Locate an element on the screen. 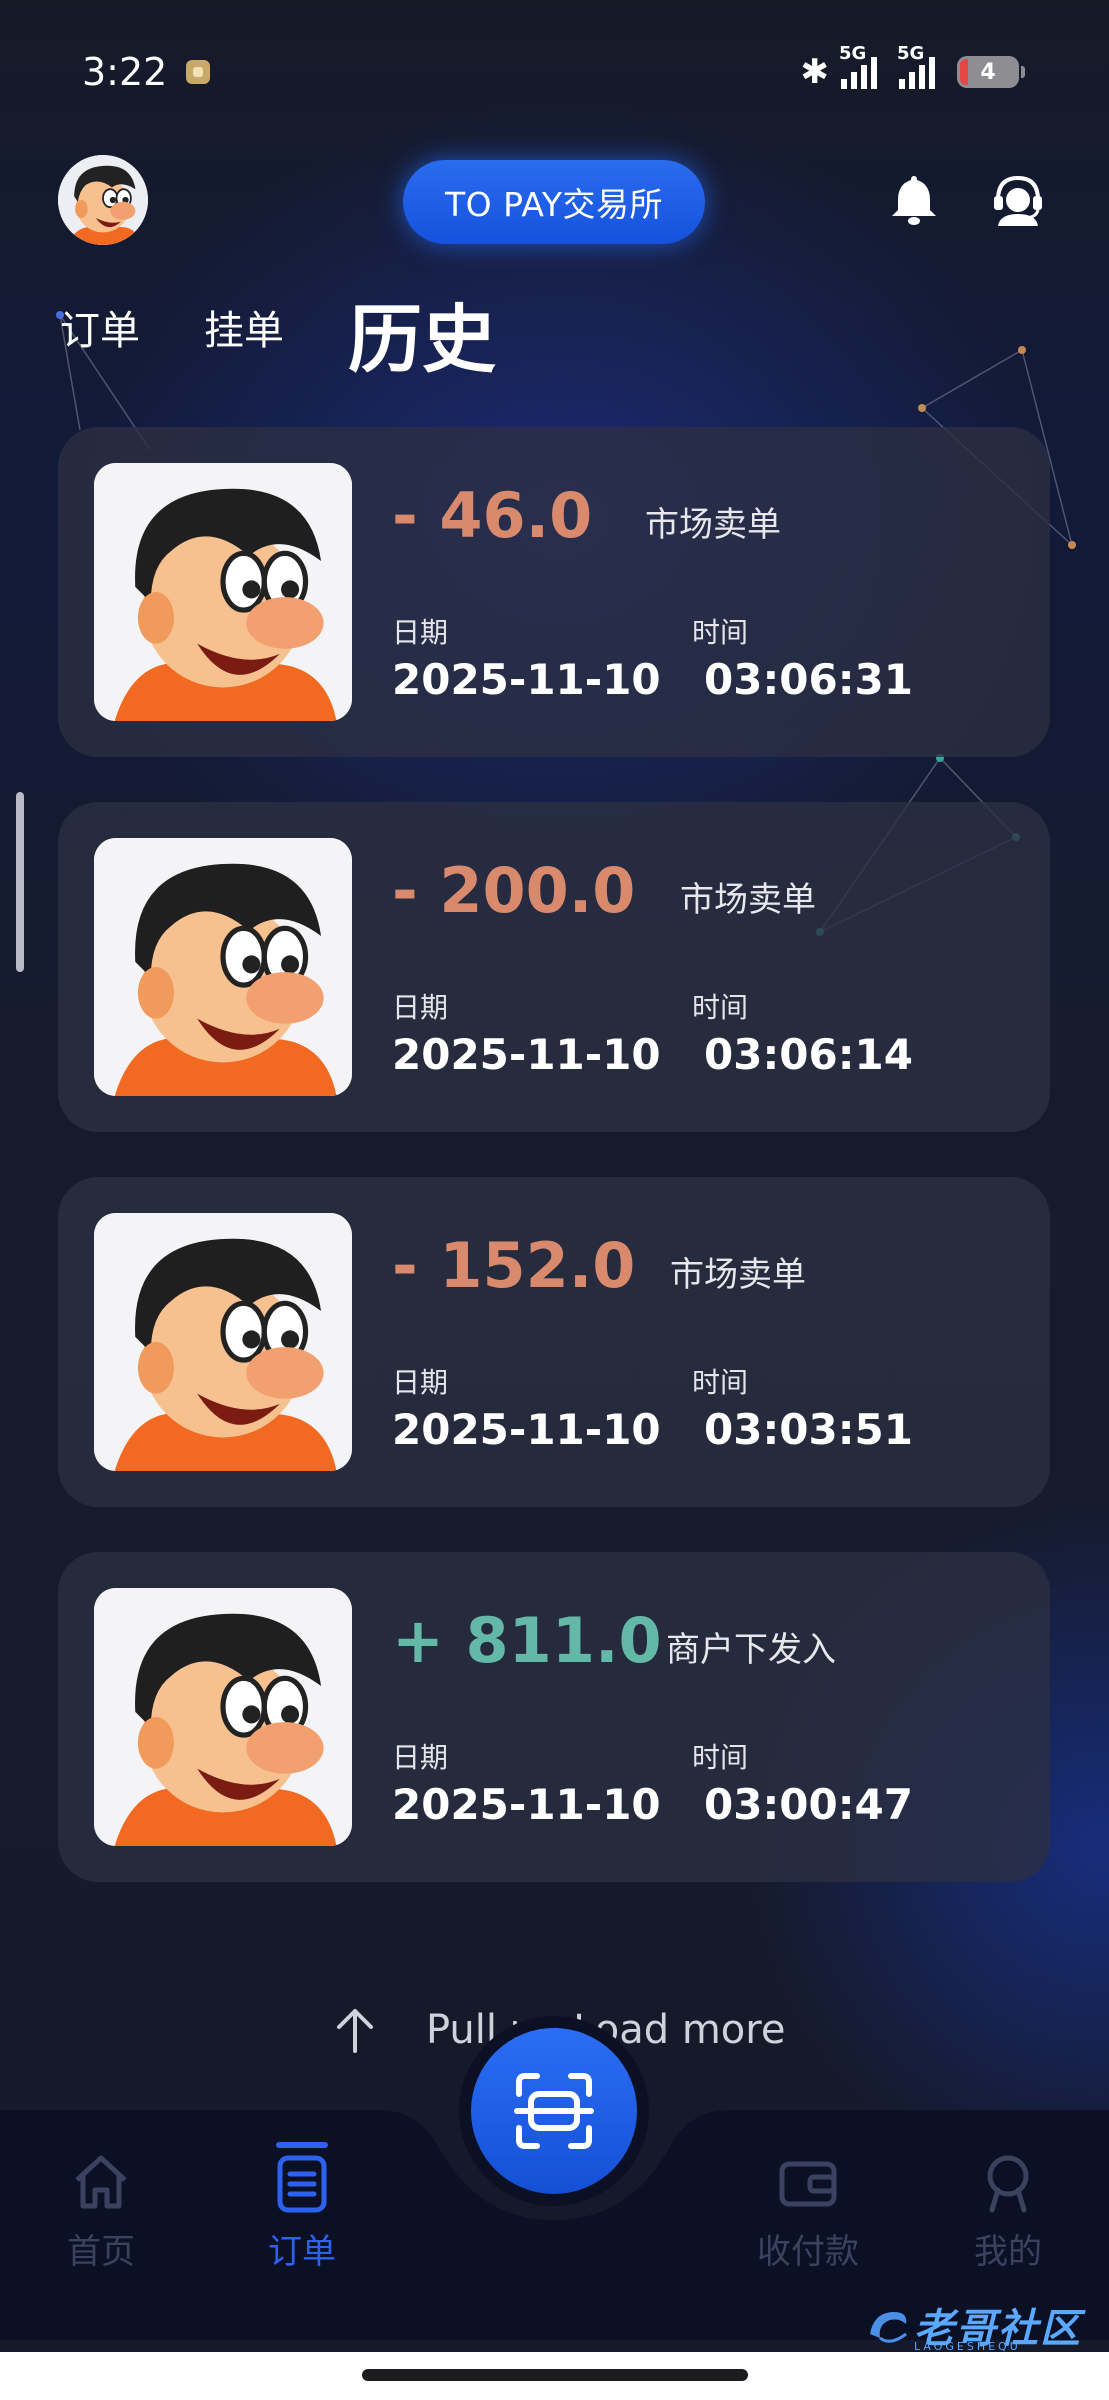 This screenshot has width=1109, height=2400. status-time: 3:22 is located at coordinates (125, 72).